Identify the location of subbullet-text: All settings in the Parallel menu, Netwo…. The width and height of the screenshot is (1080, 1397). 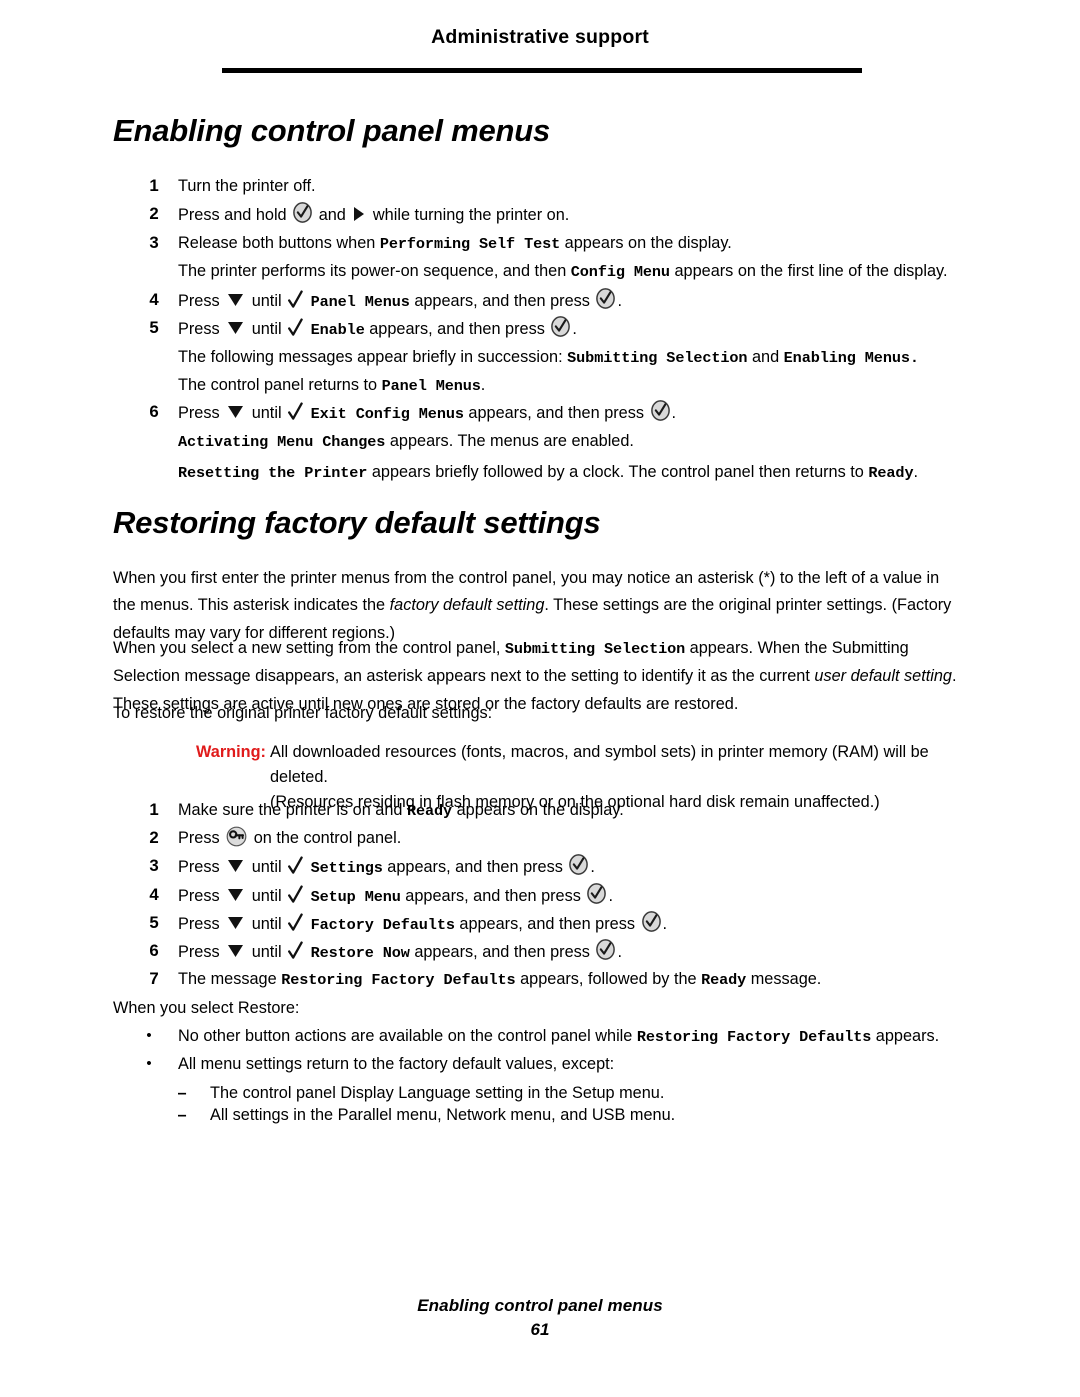
(443, 1115).